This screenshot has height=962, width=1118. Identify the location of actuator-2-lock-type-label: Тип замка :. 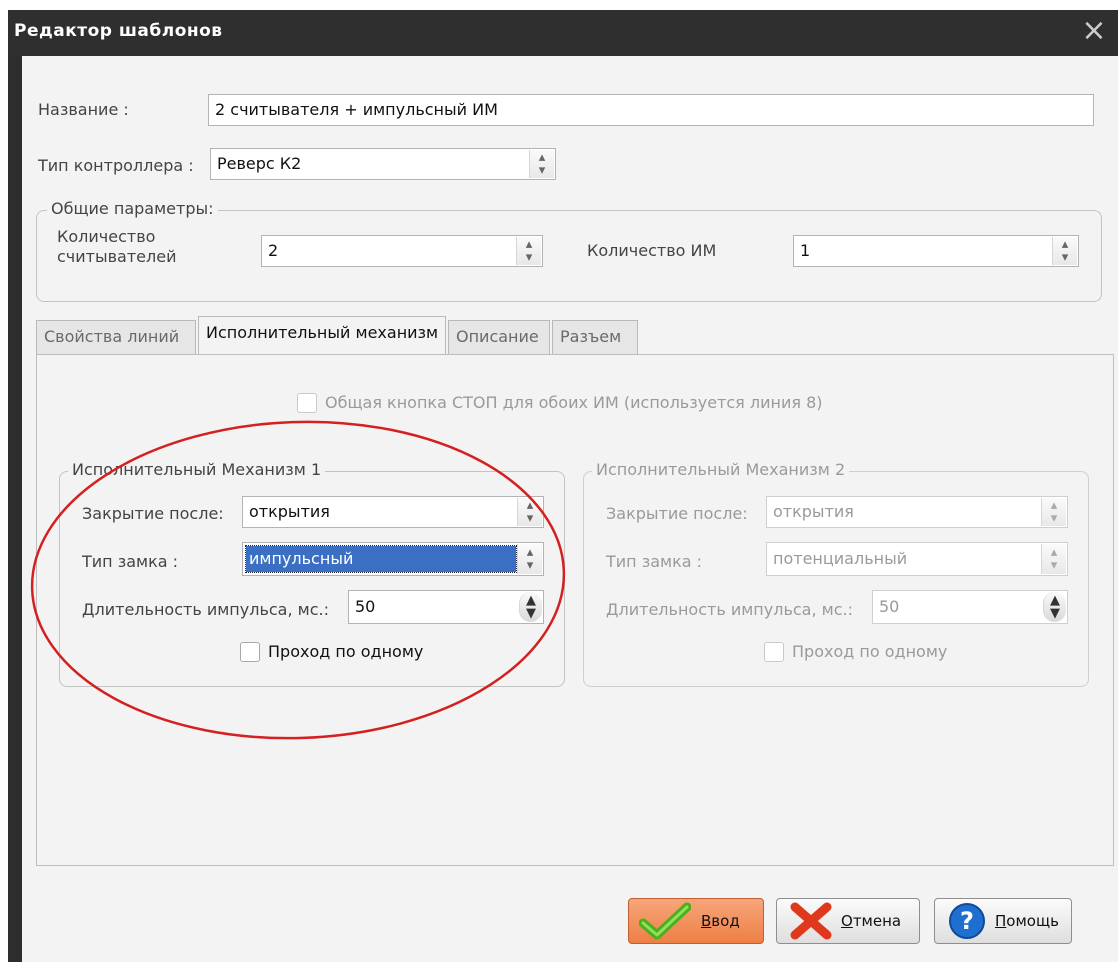
(654, 561).